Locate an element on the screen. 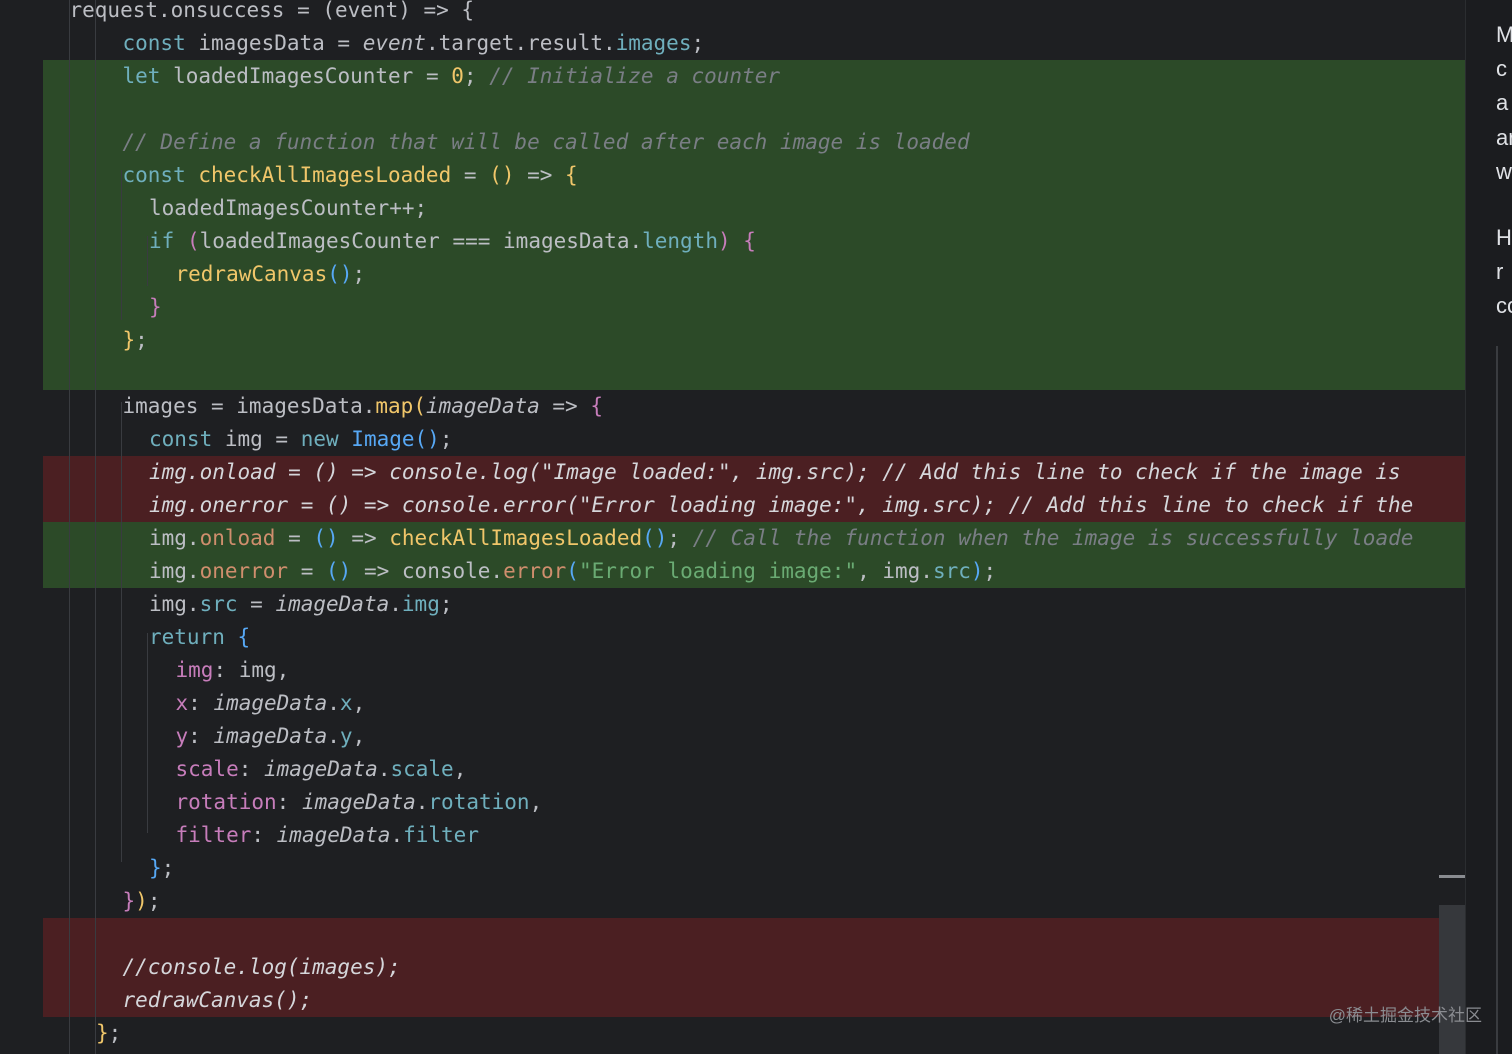 The width and height of the screenshot is (1512, 1054). code-line: return { is located at coordinates (199, 637).